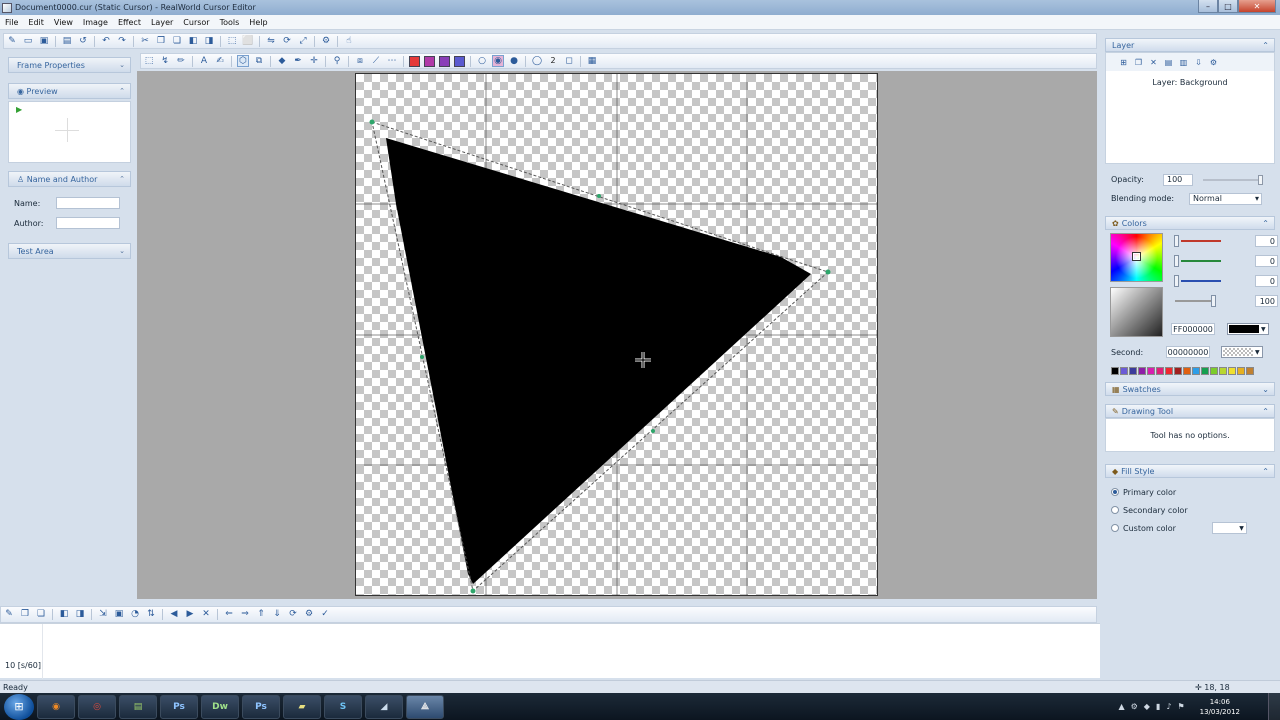 The height and width of the screenshot is (720, 1280). What do you see at coordinates (282, 61) in the screenshot?
I see `fill-tool-icon: ◆` at bounding box center [282, 61].